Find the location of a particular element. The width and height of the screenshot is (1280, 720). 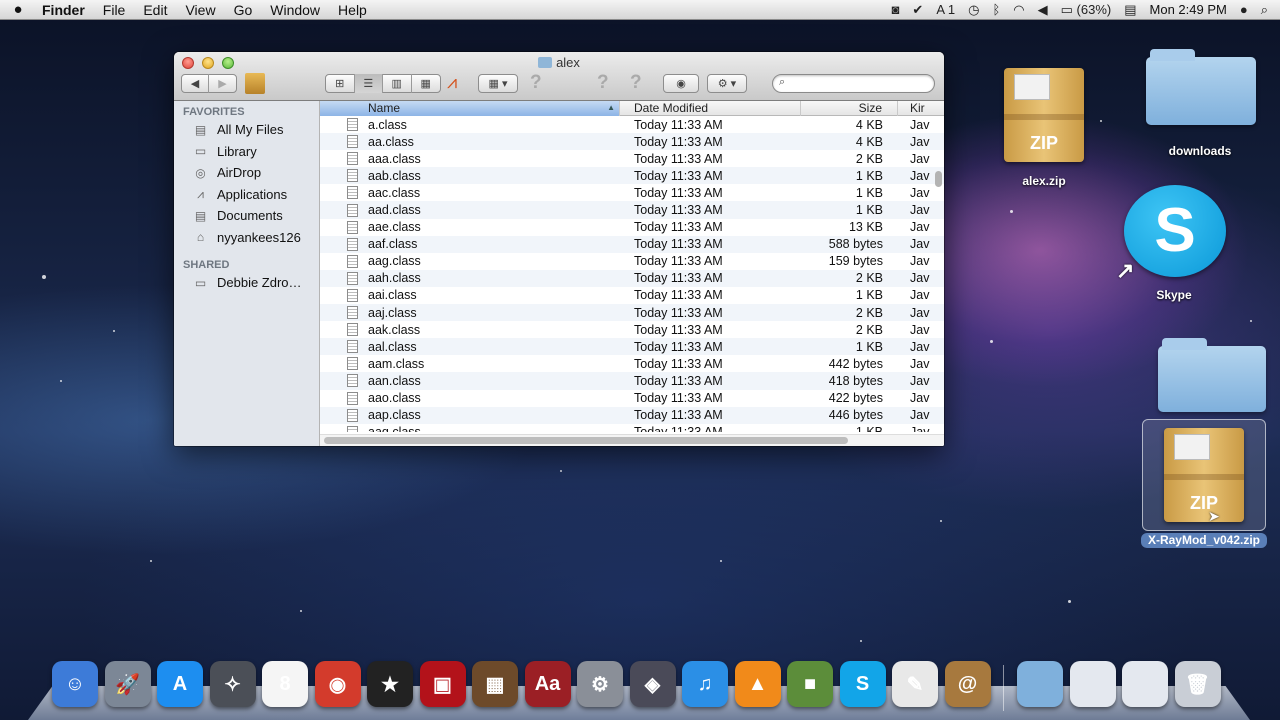

time-machine-icon: ◷ is located at coordinates (973, 10).